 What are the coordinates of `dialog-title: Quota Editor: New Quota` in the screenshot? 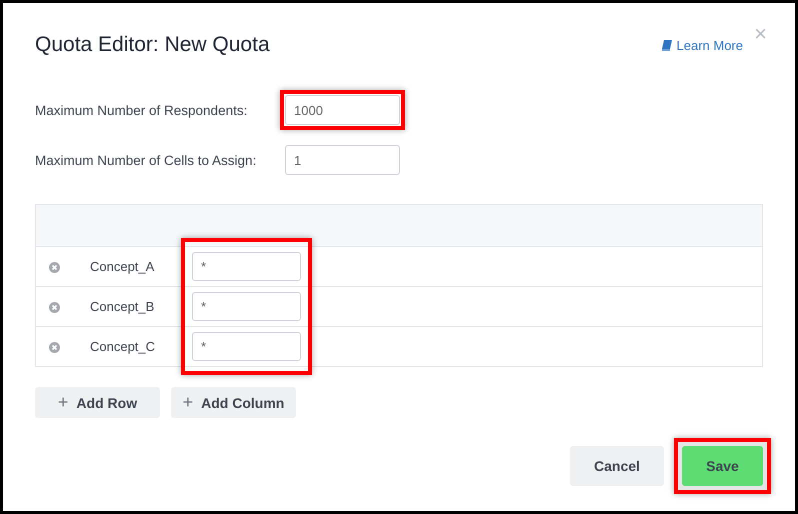 It's located at (153, 45).